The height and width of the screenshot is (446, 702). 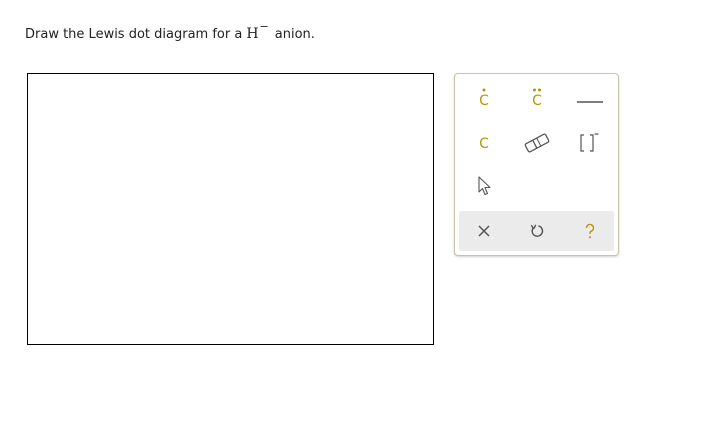 I want to click on action-bar, so click(x=536, y=231).